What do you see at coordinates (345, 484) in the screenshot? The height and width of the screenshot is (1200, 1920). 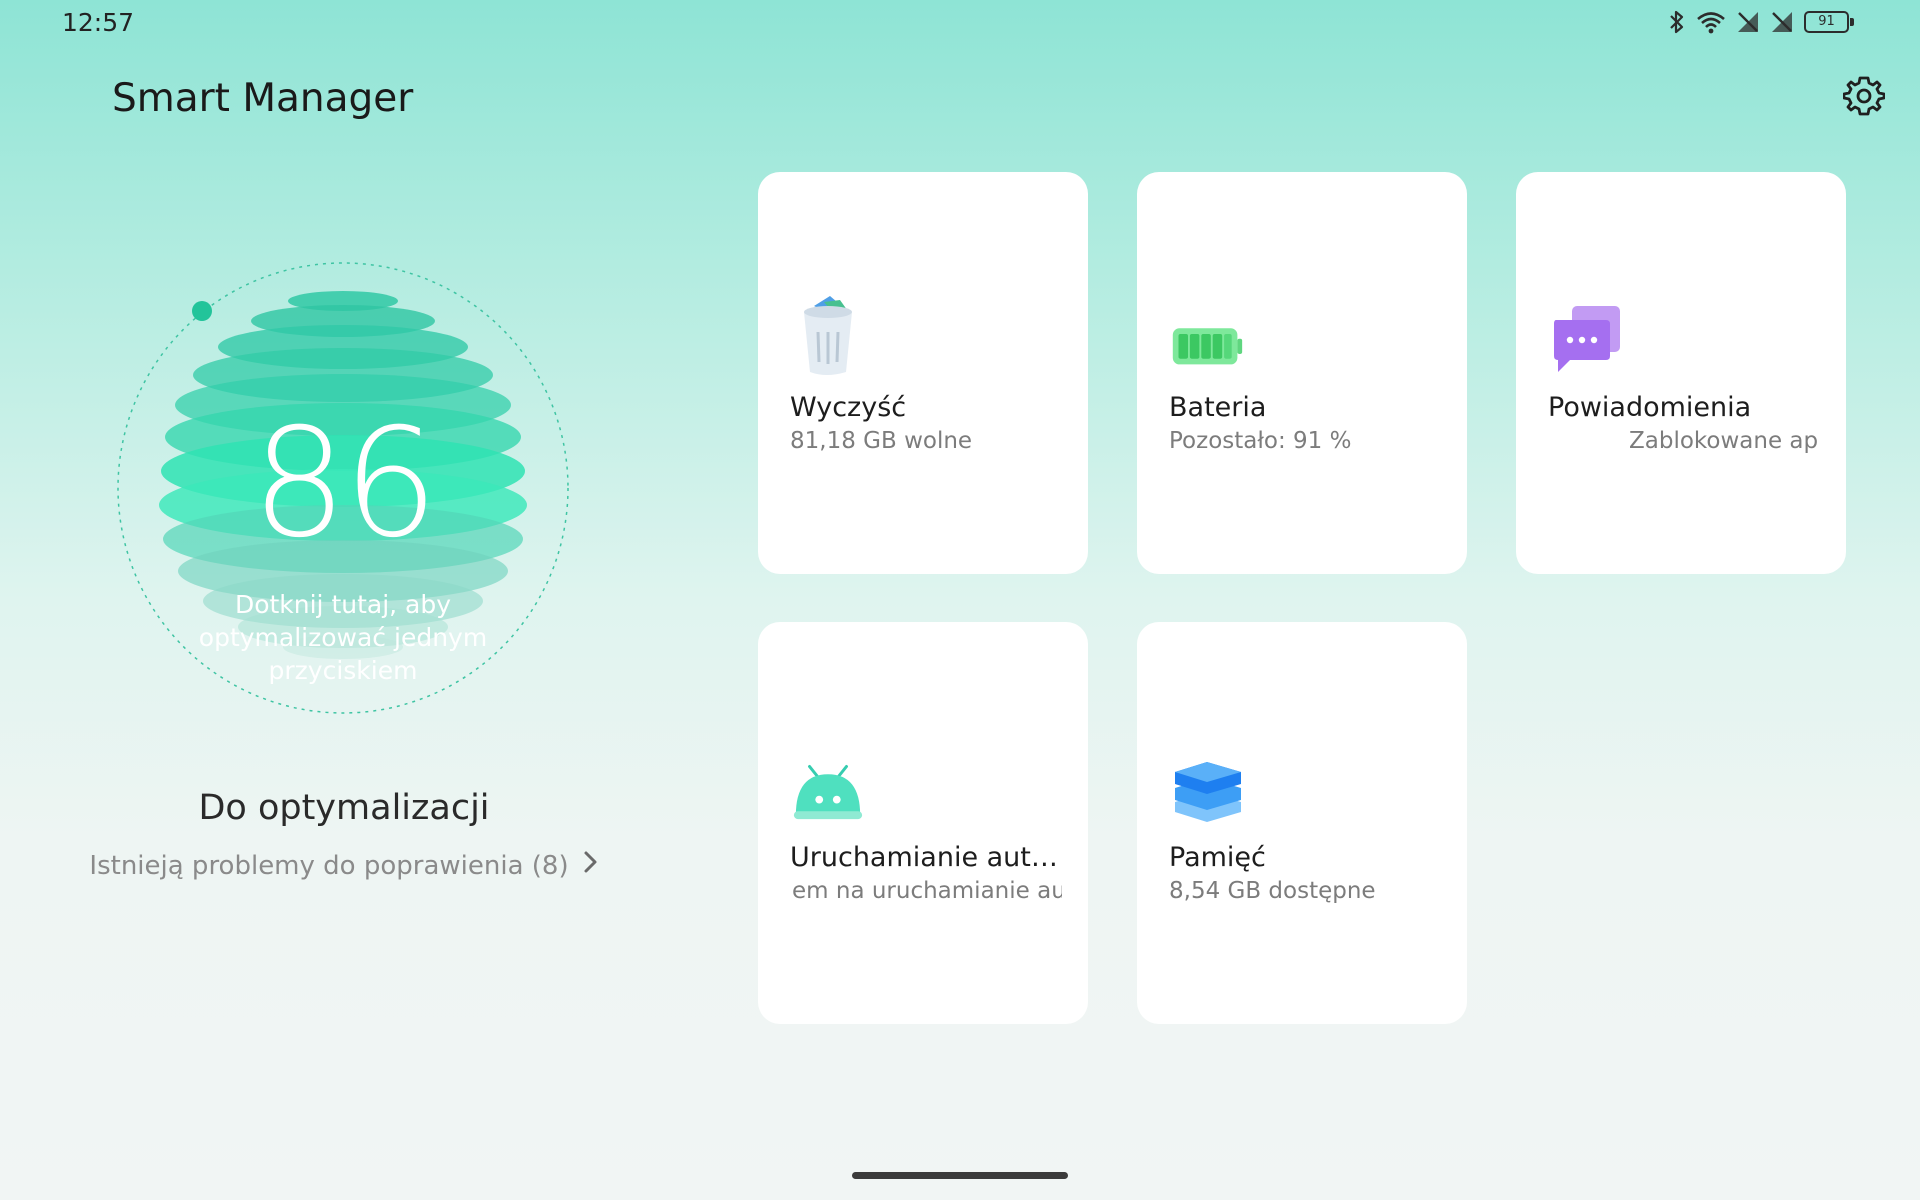 I see `score-value: 86` at bounding box center [345, 484].